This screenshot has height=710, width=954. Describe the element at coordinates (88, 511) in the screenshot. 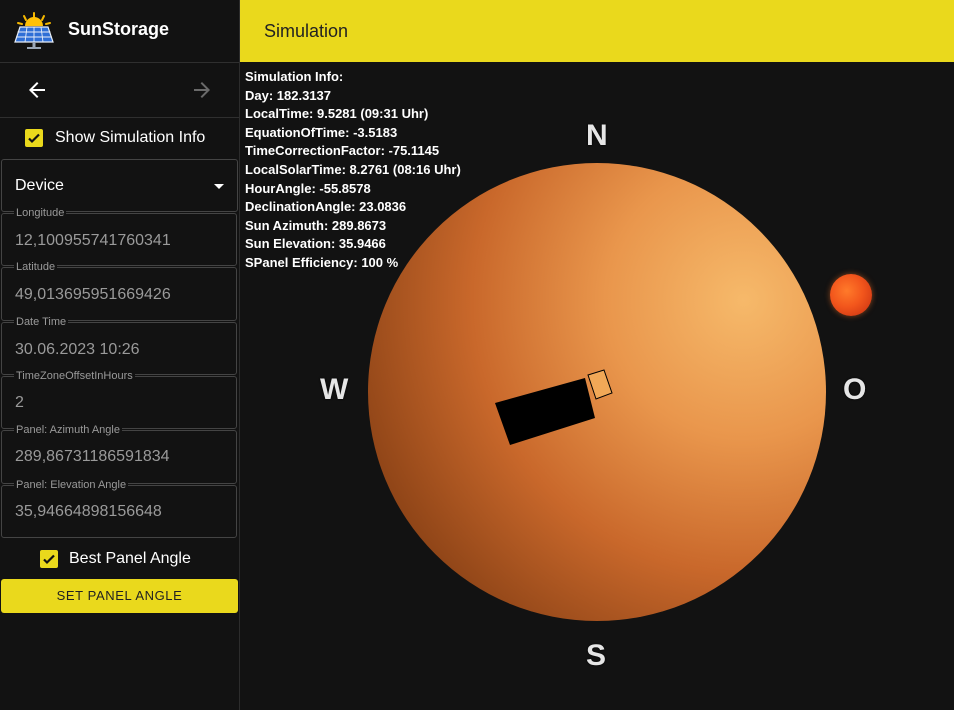

I see `panel-elevation-value: 35,94664898156648` at that location.